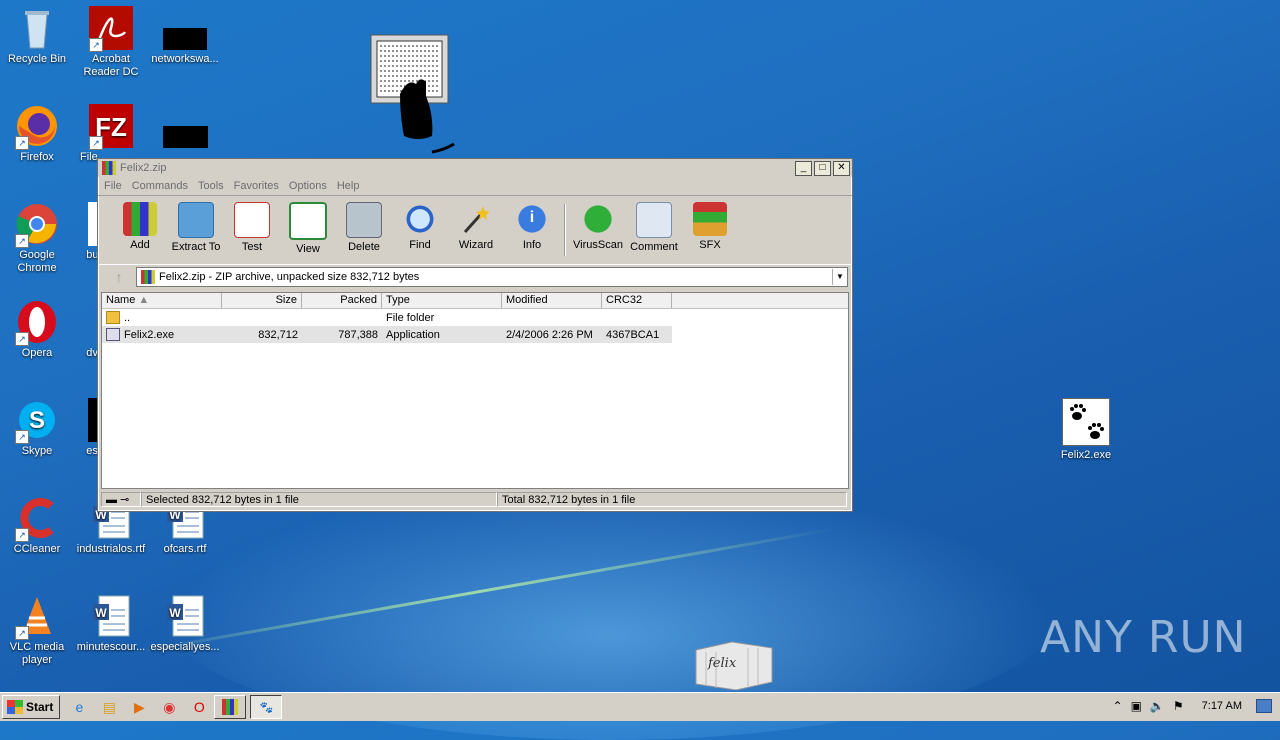 The height and width of the screenshot is (740, 1280). I want to click on menu-commands: Commands, so click(160, 186).